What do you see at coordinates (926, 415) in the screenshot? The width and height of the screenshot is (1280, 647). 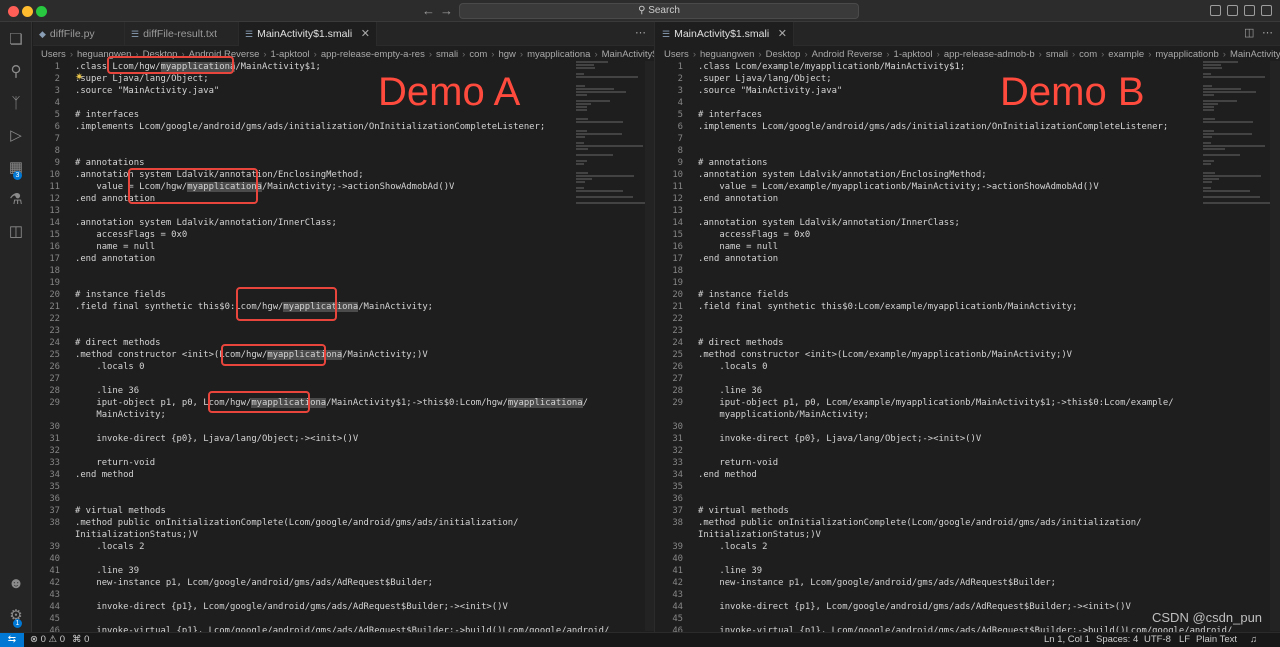 I see `code-line: myapplicationb/MainActivity;` at bounding box center [926, 415].